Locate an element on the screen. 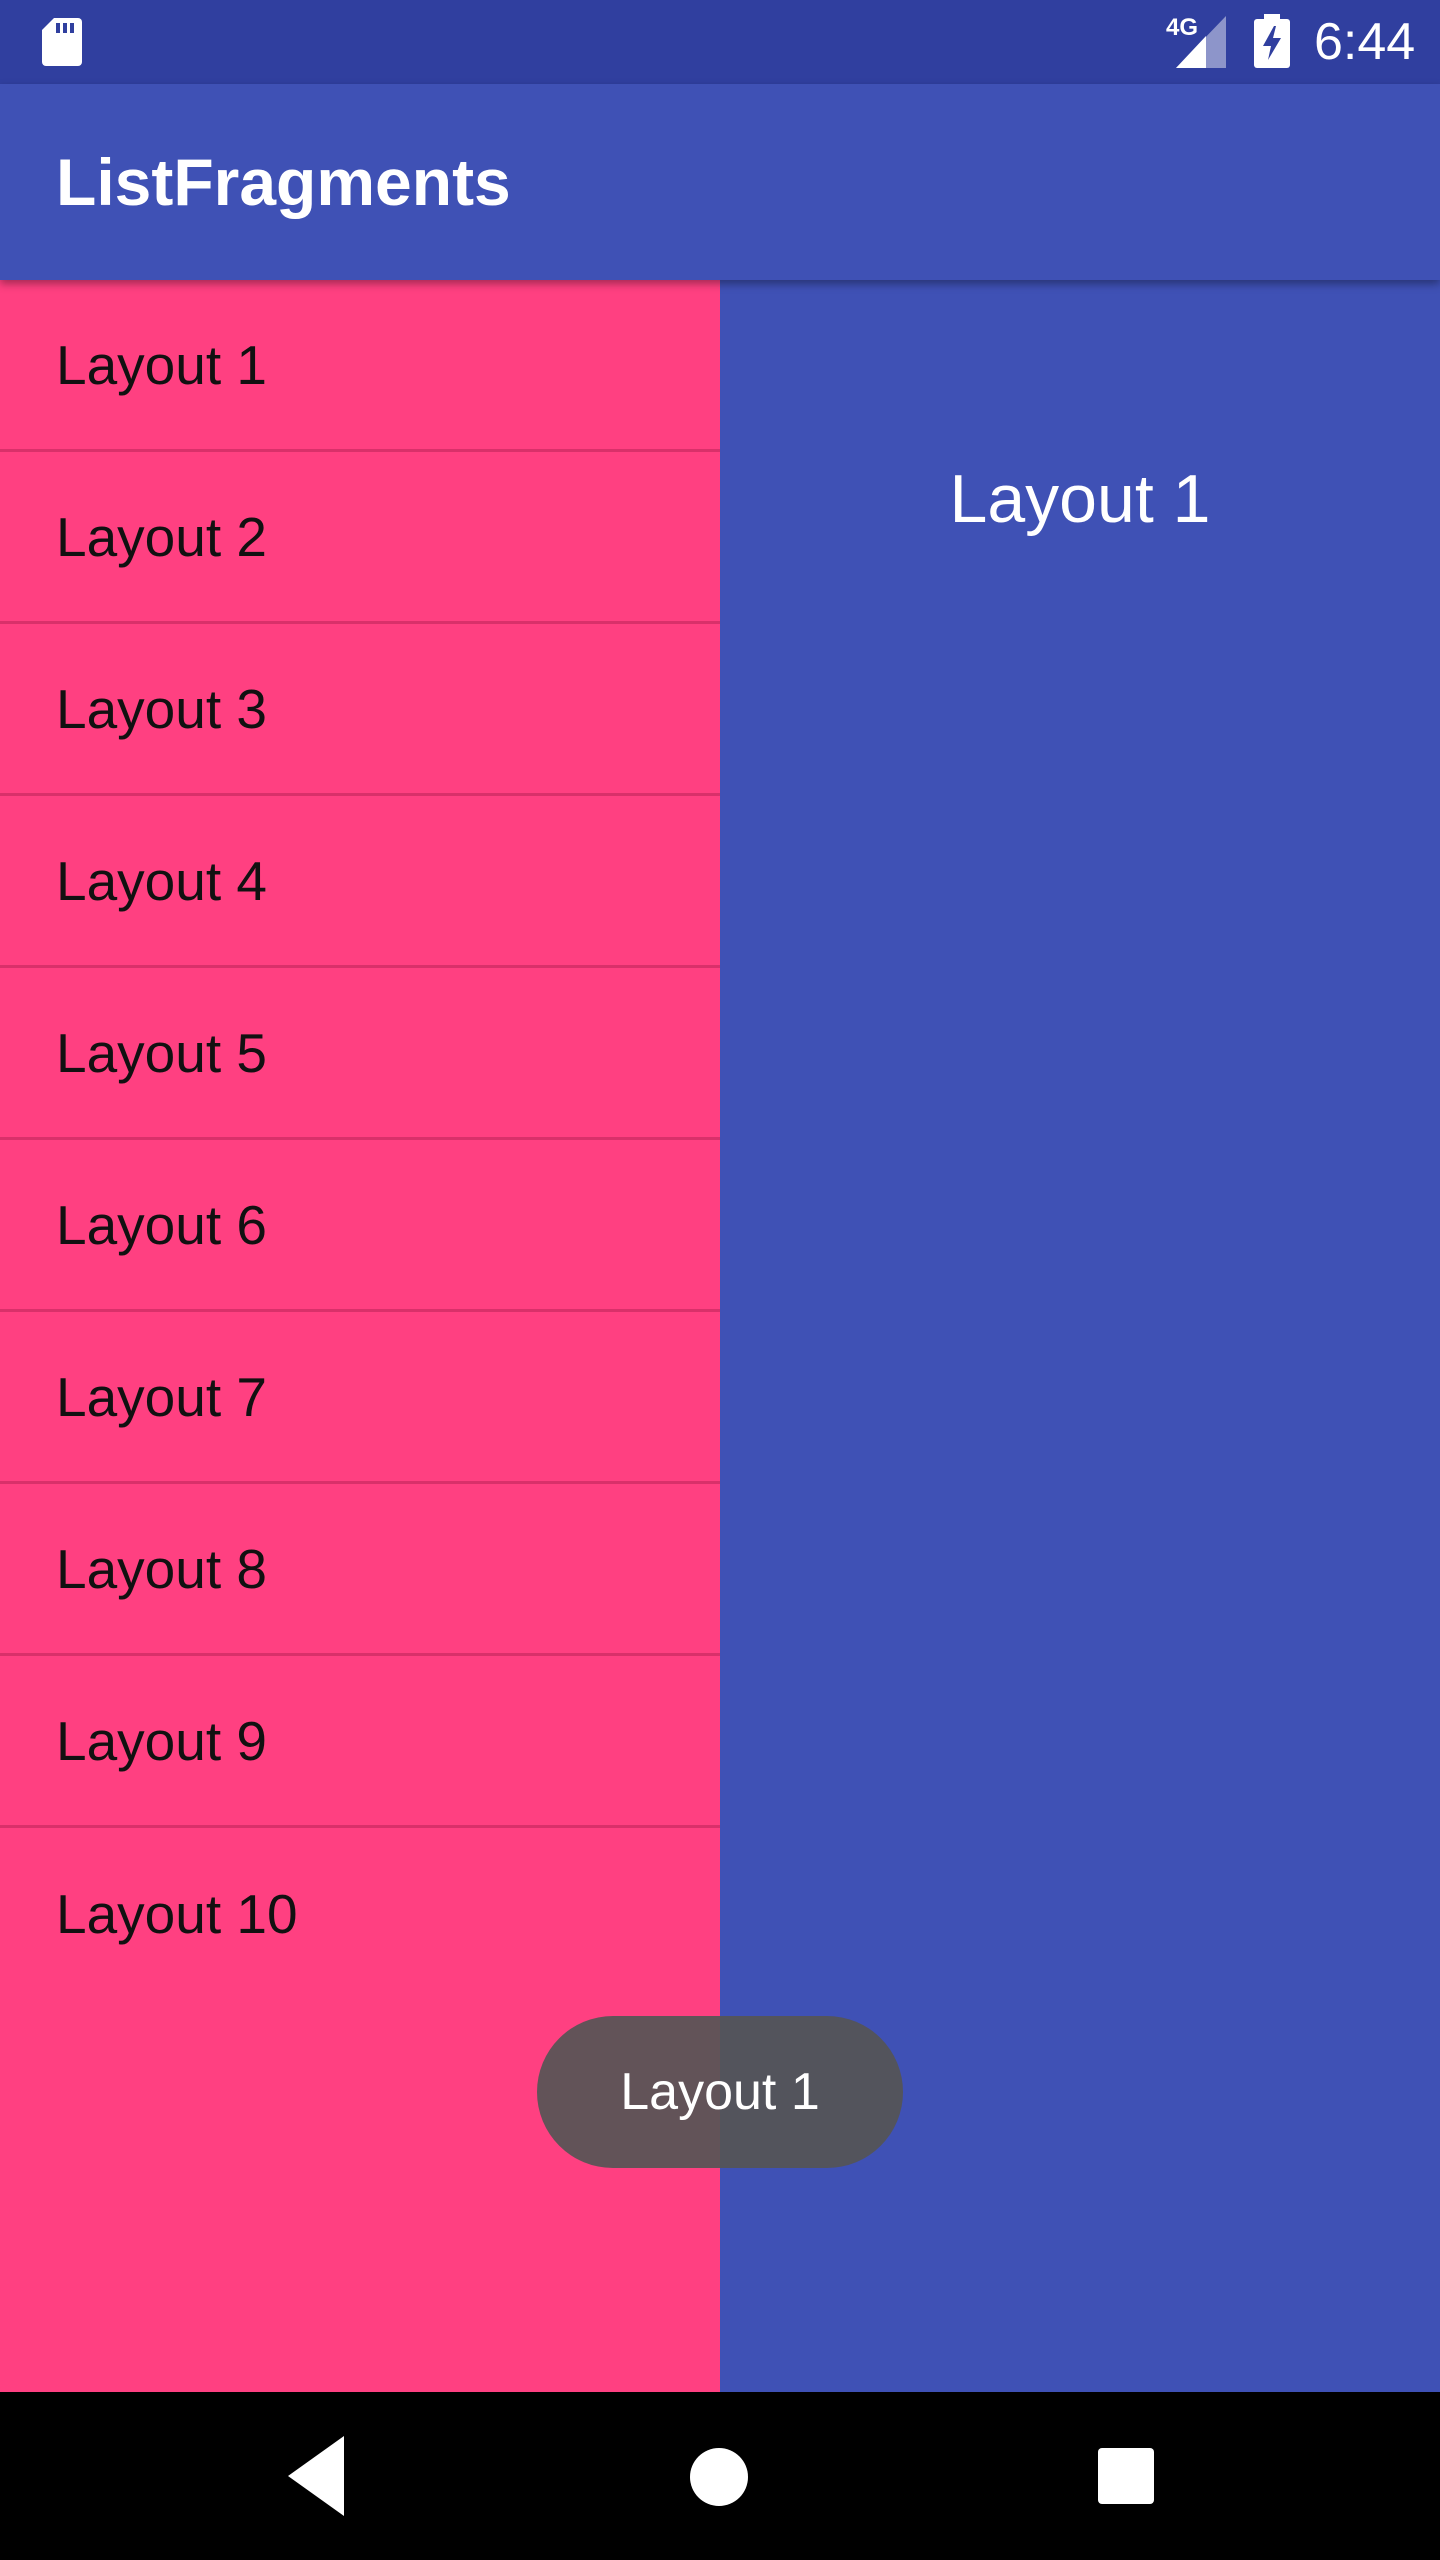 This screenshot has height=2560, width=1440. list-item-label: Layout 5 is located at coordinates (162, 1052).